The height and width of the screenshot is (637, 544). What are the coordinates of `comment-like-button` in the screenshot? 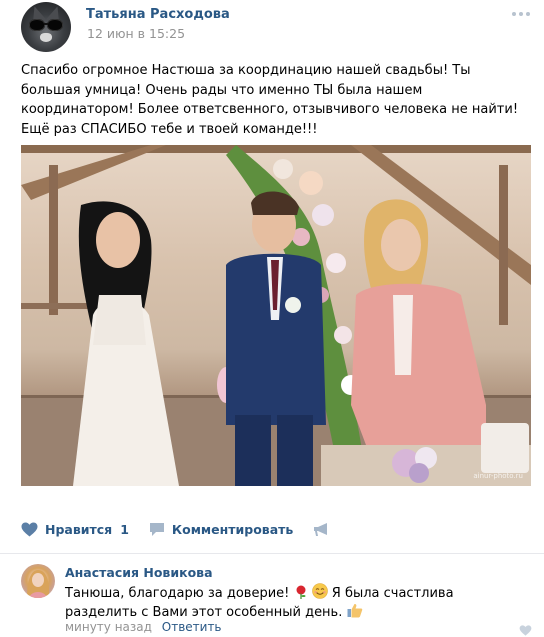 It's located at (525, 629).